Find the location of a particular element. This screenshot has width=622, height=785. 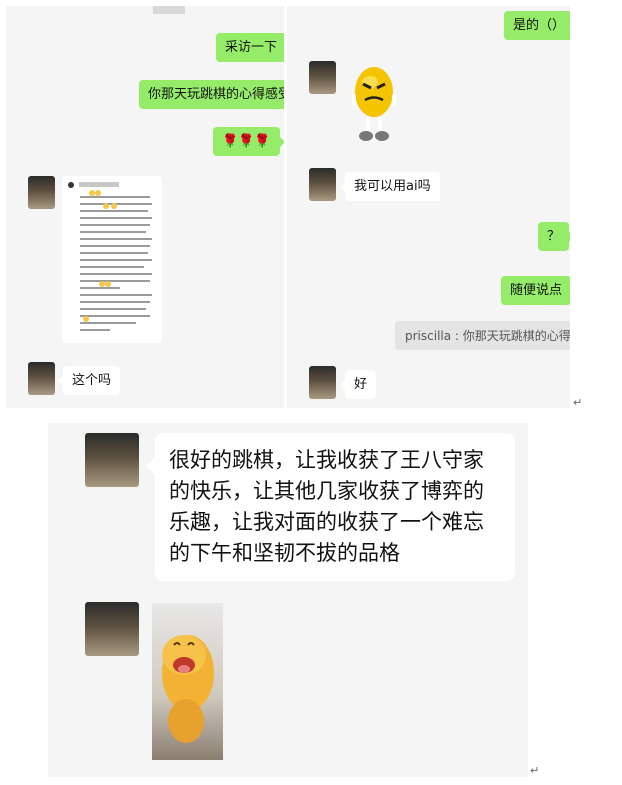

message-roses: 🌹🌹🌹 is located at coordinates (248, 141).